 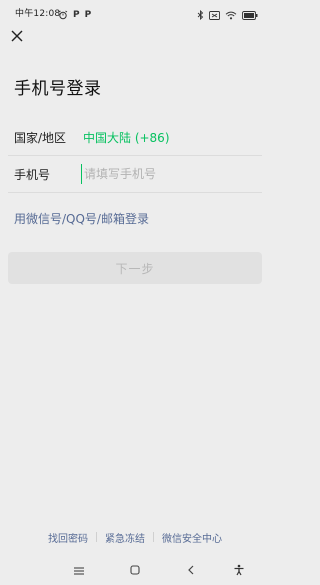 I want to click on divider, so click(x=135, y=192).